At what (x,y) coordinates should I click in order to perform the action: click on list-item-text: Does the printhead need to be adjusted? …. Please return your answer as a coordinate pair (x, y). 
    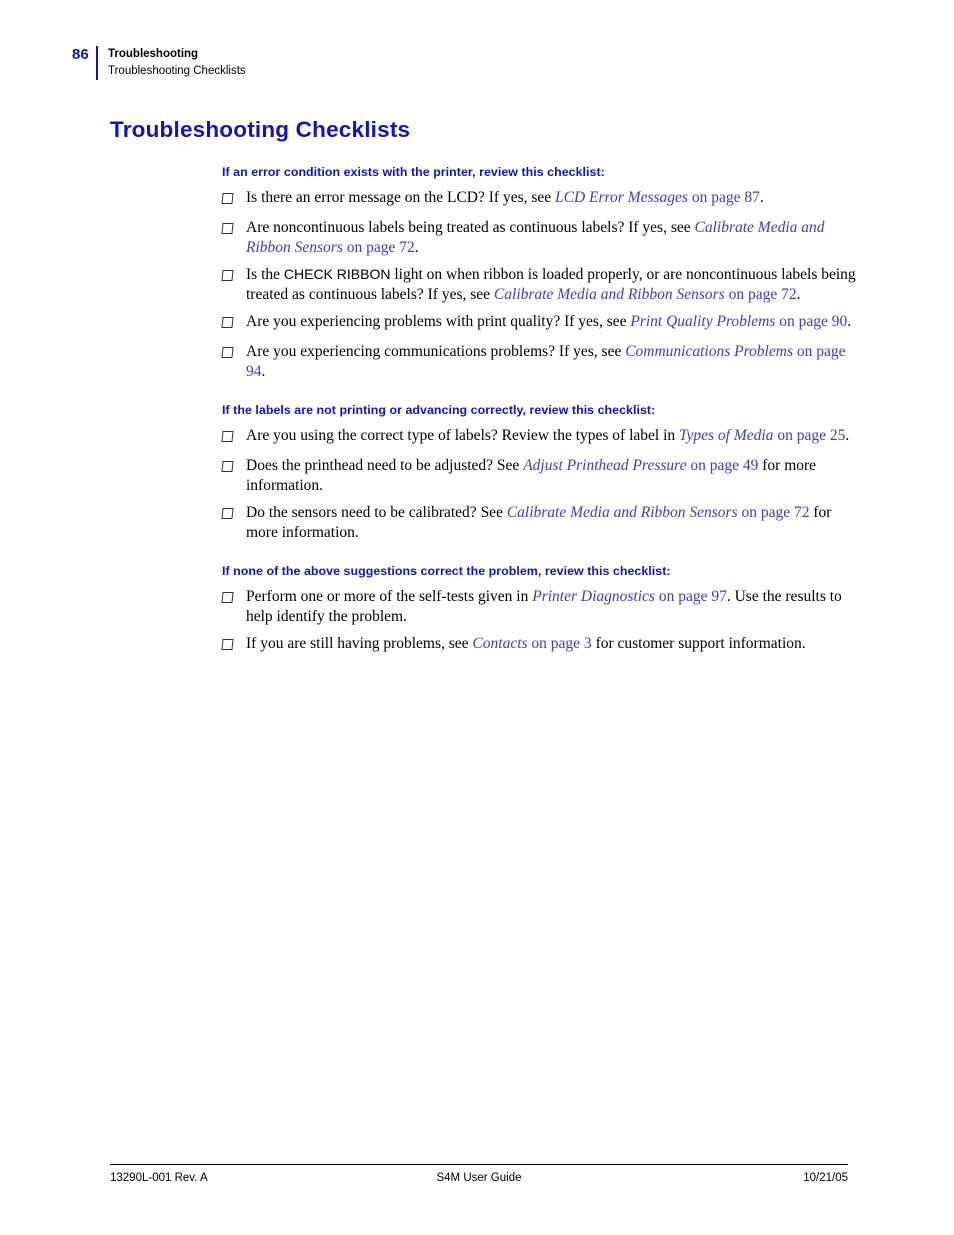
    Looking at the image, I should click on (554, 475).